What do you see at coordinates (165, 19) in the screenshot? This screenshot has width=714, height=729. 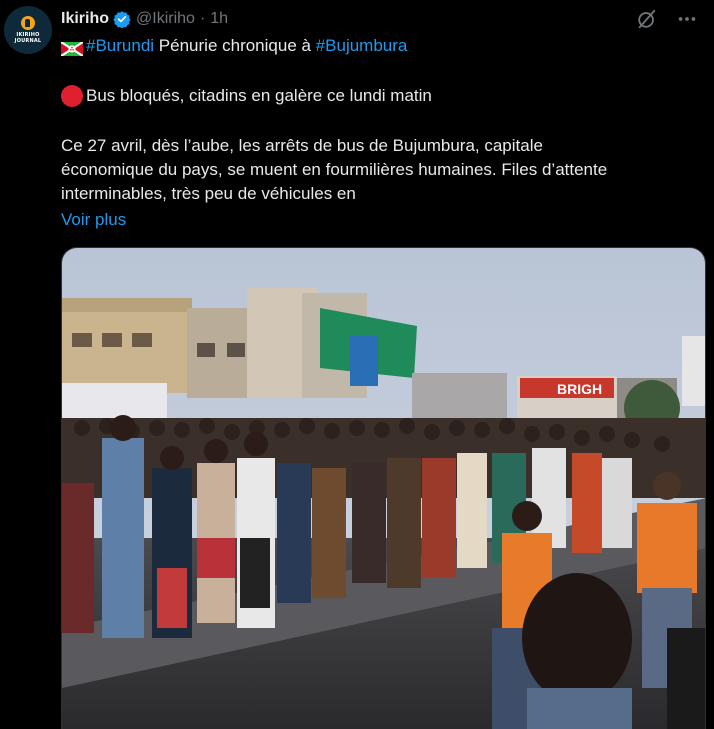 I see `author-handle: @Ikiriho` at bounding box center [165, 19].